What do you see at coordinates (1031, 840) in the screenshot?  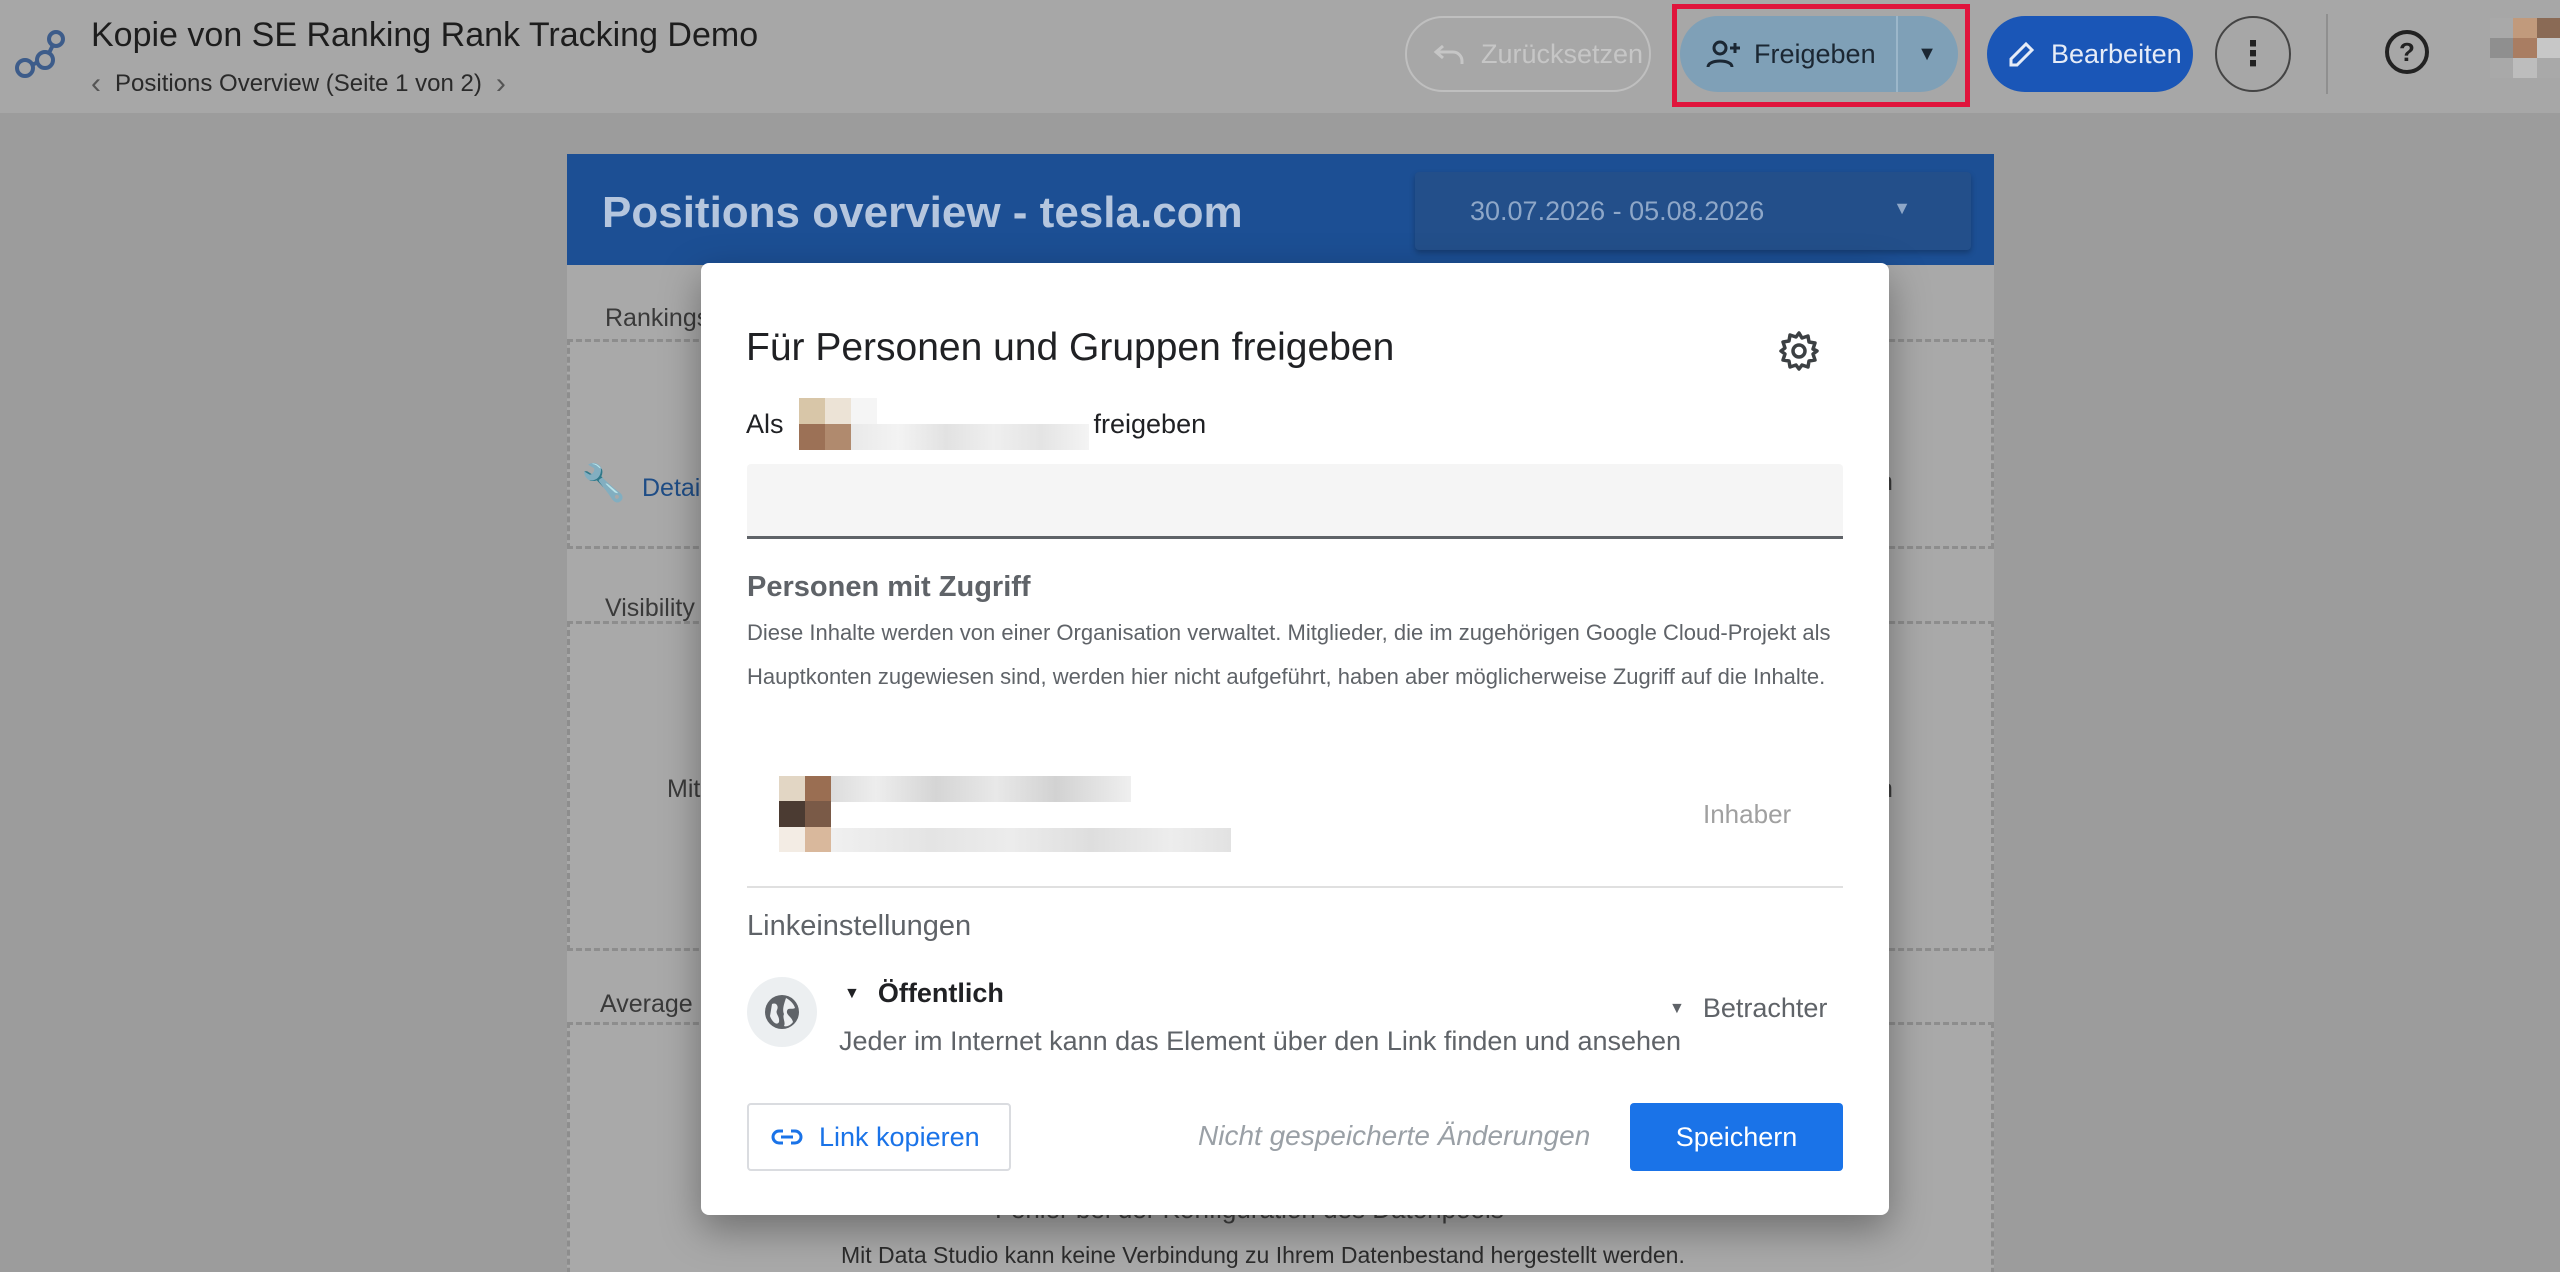 I see `owner-email` at bounding box center [1031, 840].